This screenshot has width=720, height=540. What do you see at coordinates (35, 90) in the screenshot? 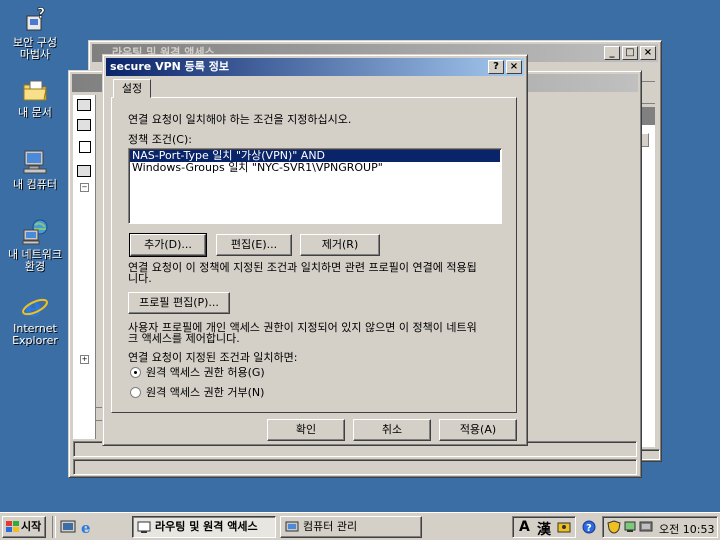
I see `folder-documents-icon` at bounding box center [35, 90].